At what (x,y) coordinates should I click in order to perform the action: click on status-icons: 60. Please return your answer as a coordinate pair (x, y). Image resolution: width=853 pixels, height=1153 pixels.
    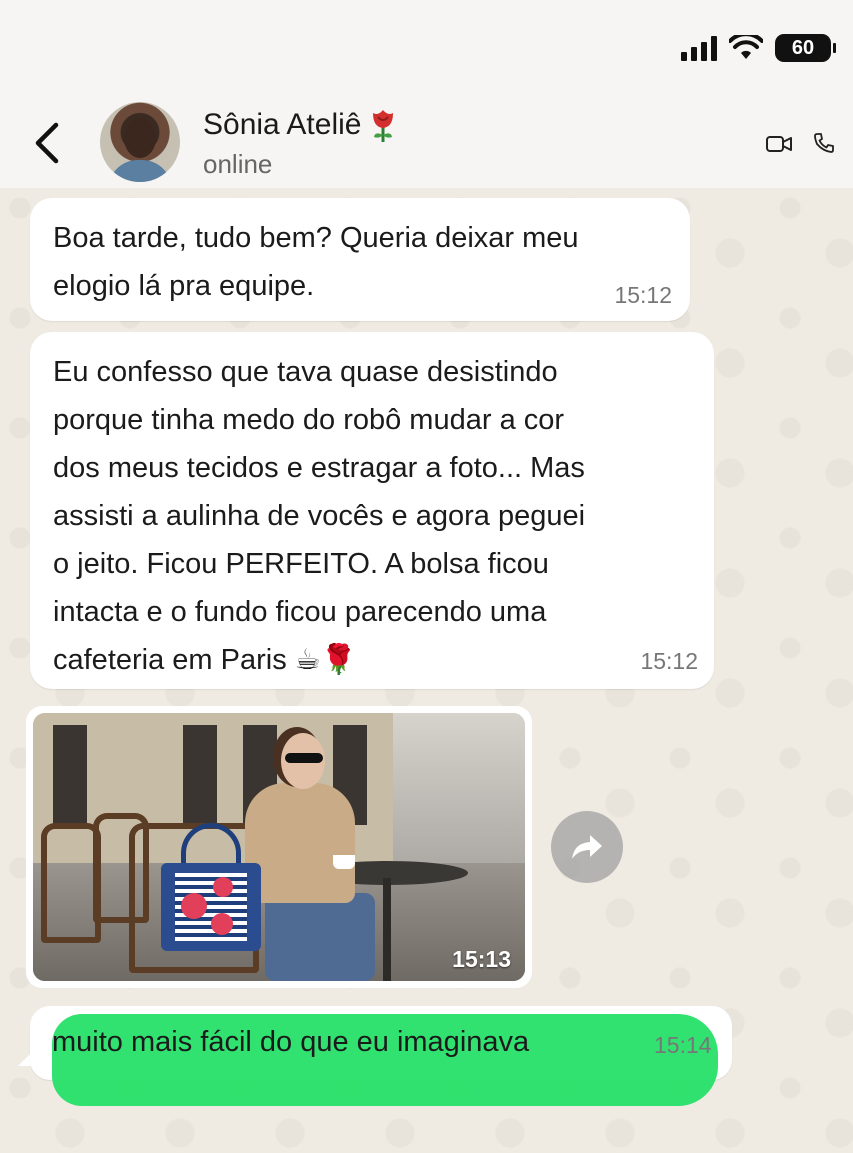
    Looking at the image, I should click on (758, 48).